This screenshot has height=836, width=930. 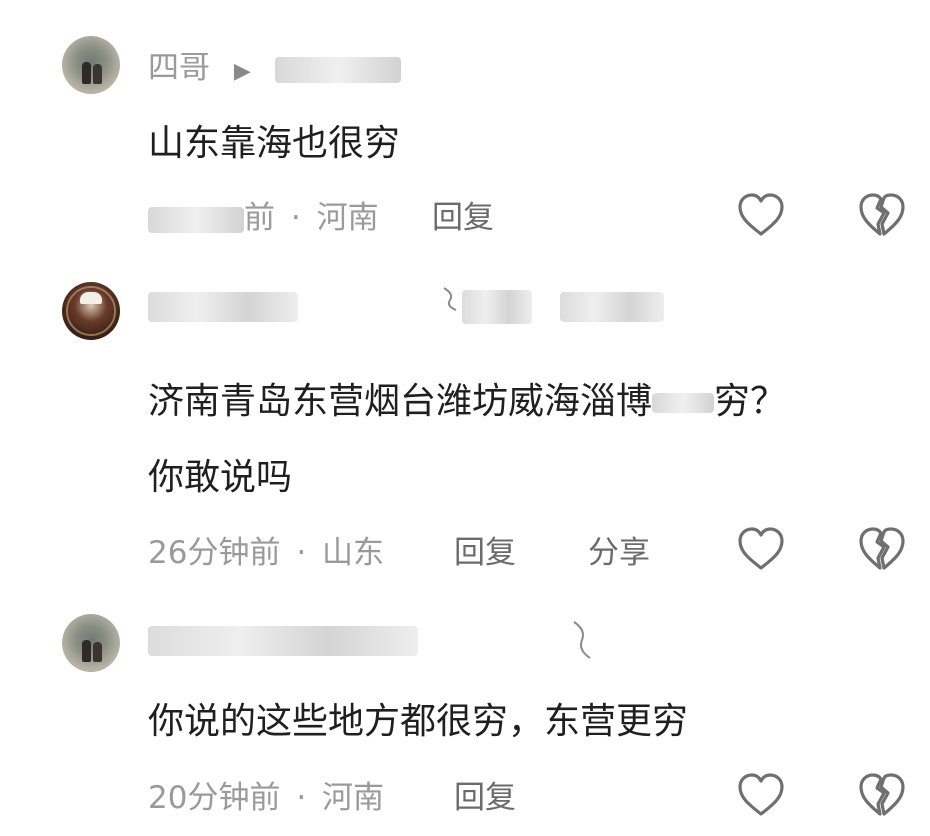 I want to click on blurred-word, so click(x=683, y=403).